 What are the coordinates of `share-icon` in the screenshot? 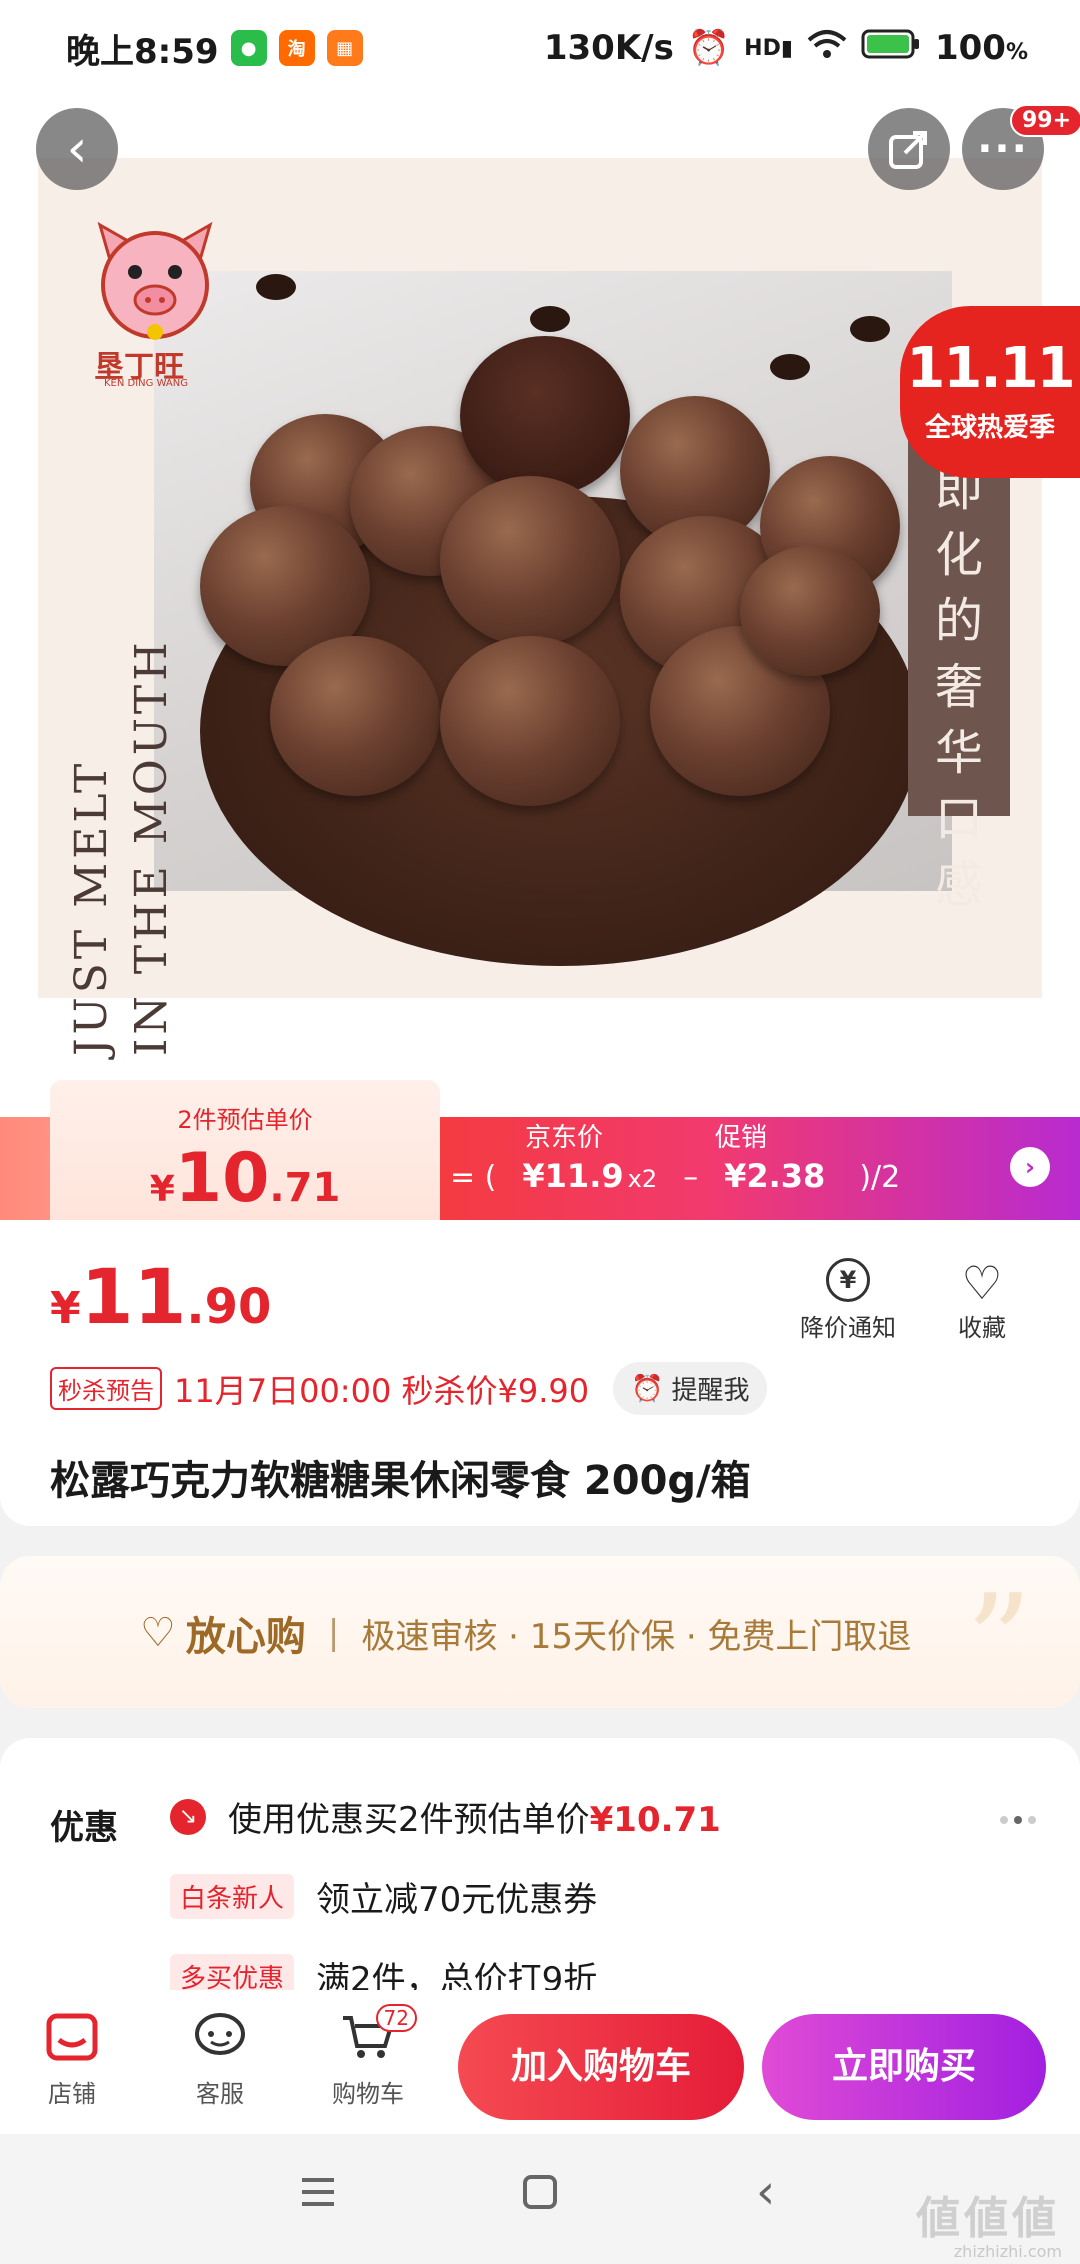 It's located at (908, 150).